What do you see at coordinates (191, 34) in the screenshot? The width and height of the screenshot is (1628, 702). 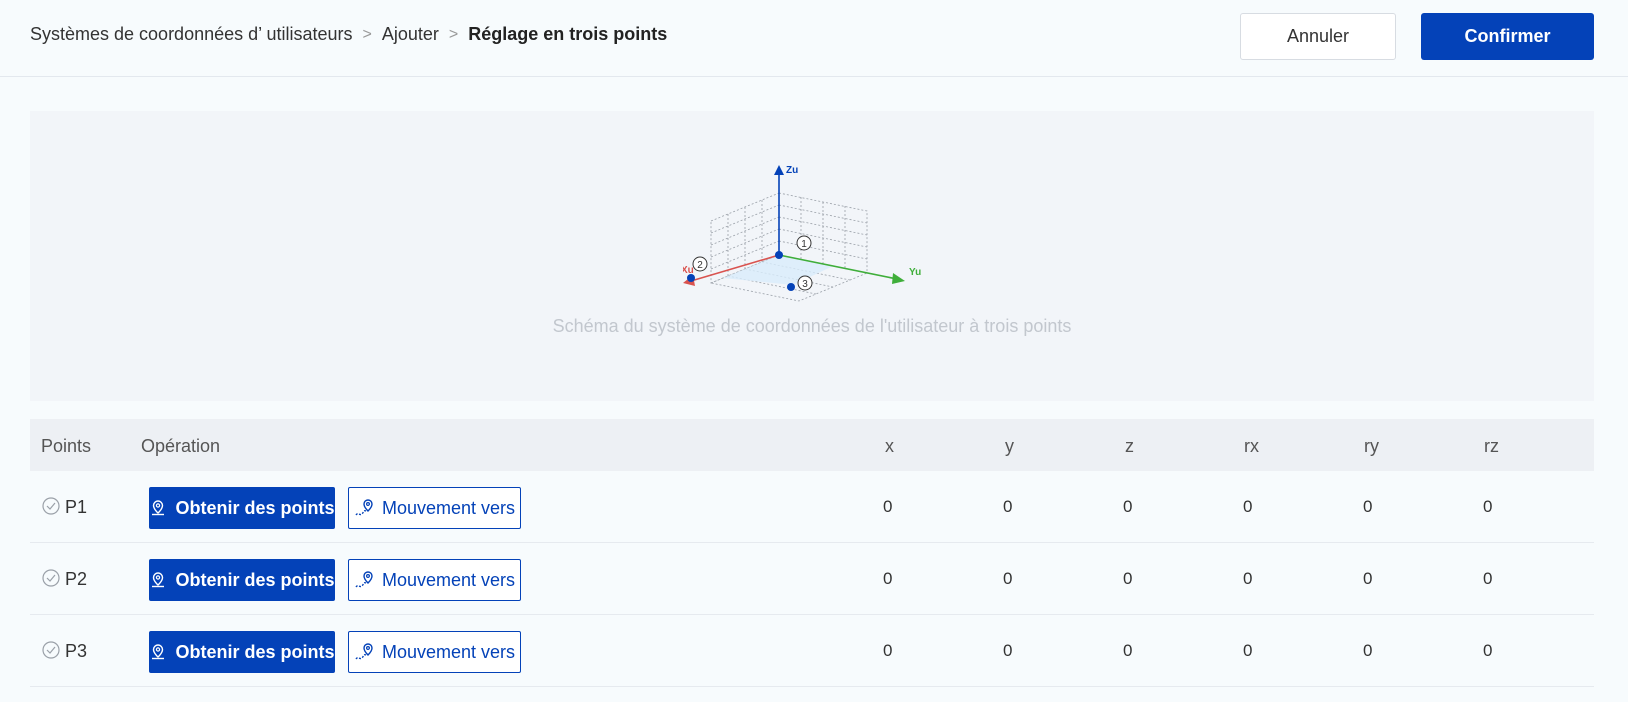 I see `breadcrumb-item-user-coordinate-systems: Systèmes de coordonnées d’ utilisateurs` at bounding box center [191, 34].